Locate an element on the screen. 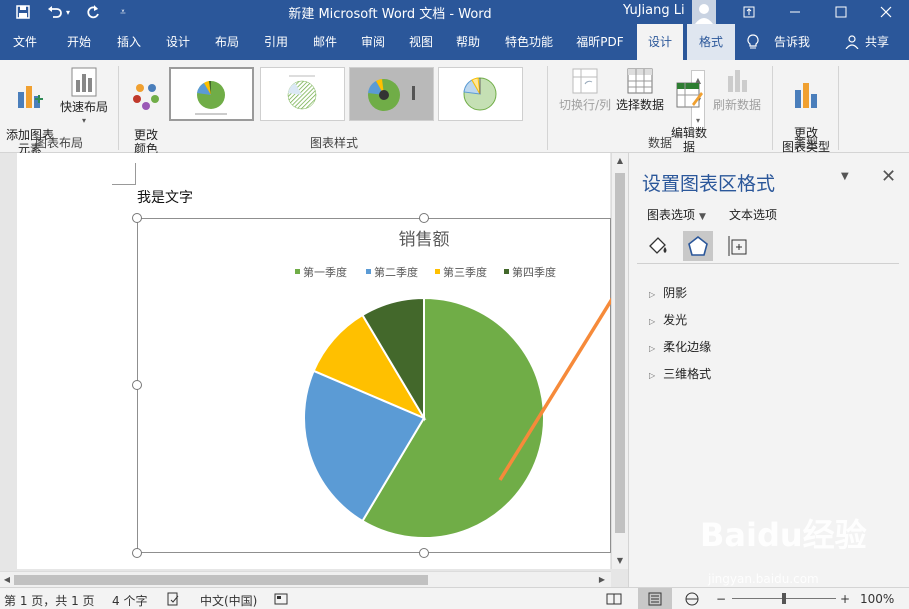 The width and height of the screenshot is (909, 609). quick-layout-button: 快速布局 ▾ is located at coordinates (84, 97).